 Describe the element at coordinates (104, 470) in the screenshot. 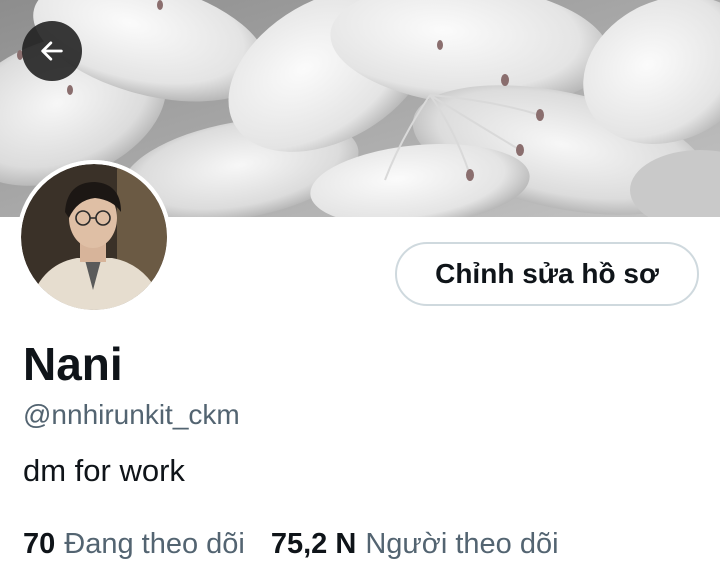

I see `profile-bio: dm for work` at that location.